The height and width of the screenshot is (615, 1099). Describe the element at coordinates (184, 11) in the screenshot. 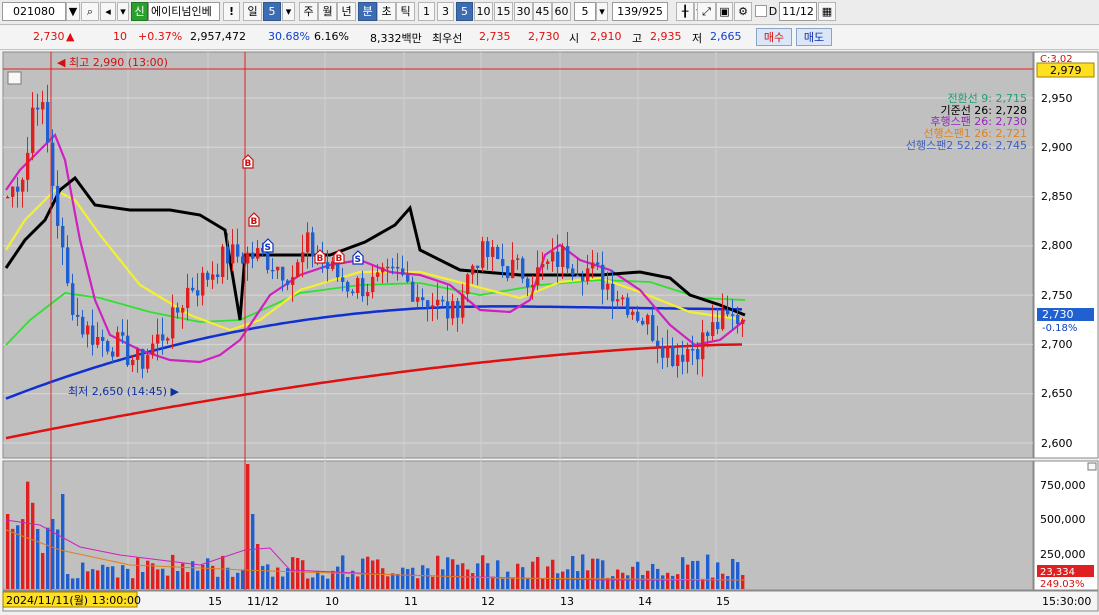

I see `stock-name-field: 에이티넘인베` at that location.